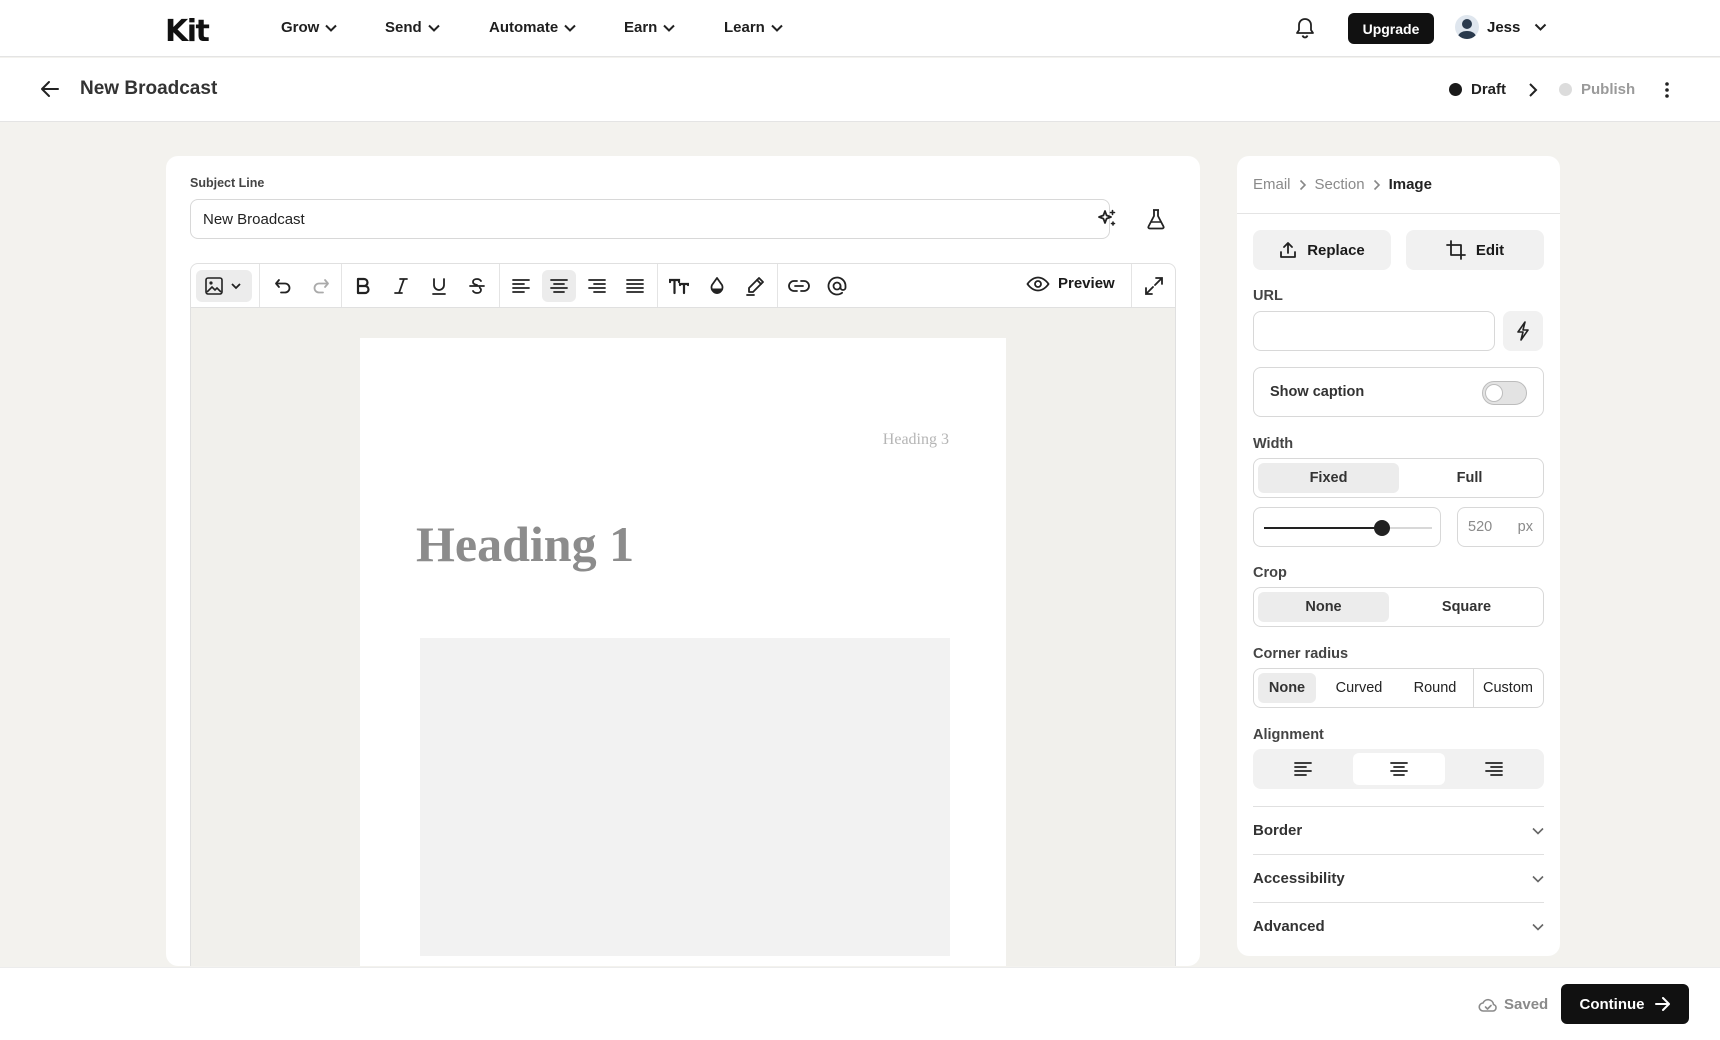  I want to click on image-align-center-icon, so click(1399, 769).